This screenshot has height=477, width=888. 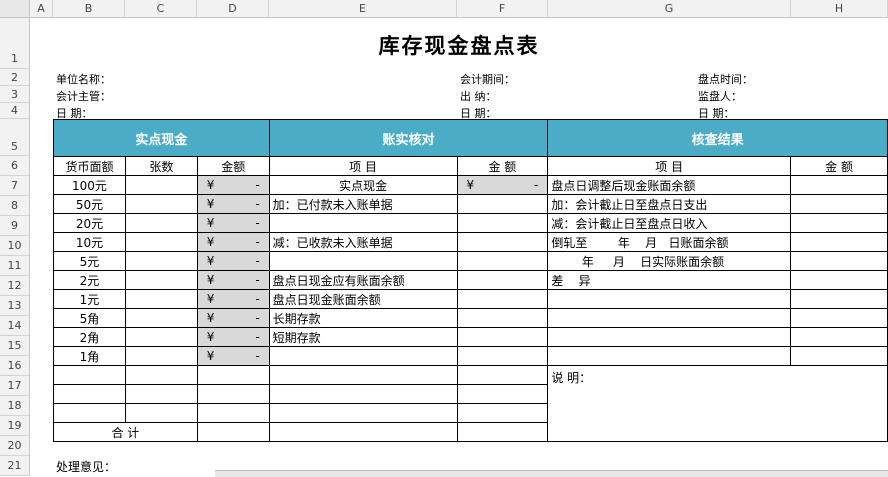 What do you see at coordinates (89, 261) in the screenshot?
I see `denomination-cell: 5元` at bounding box center [89, 261].